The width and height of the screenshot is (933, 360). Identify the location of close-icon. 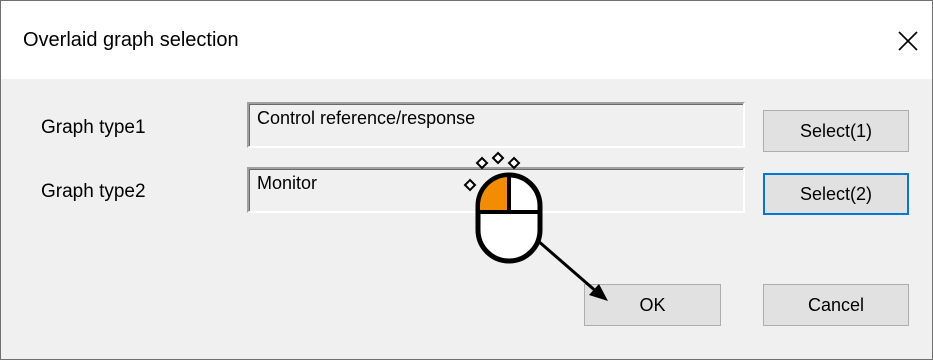
(908, 41).